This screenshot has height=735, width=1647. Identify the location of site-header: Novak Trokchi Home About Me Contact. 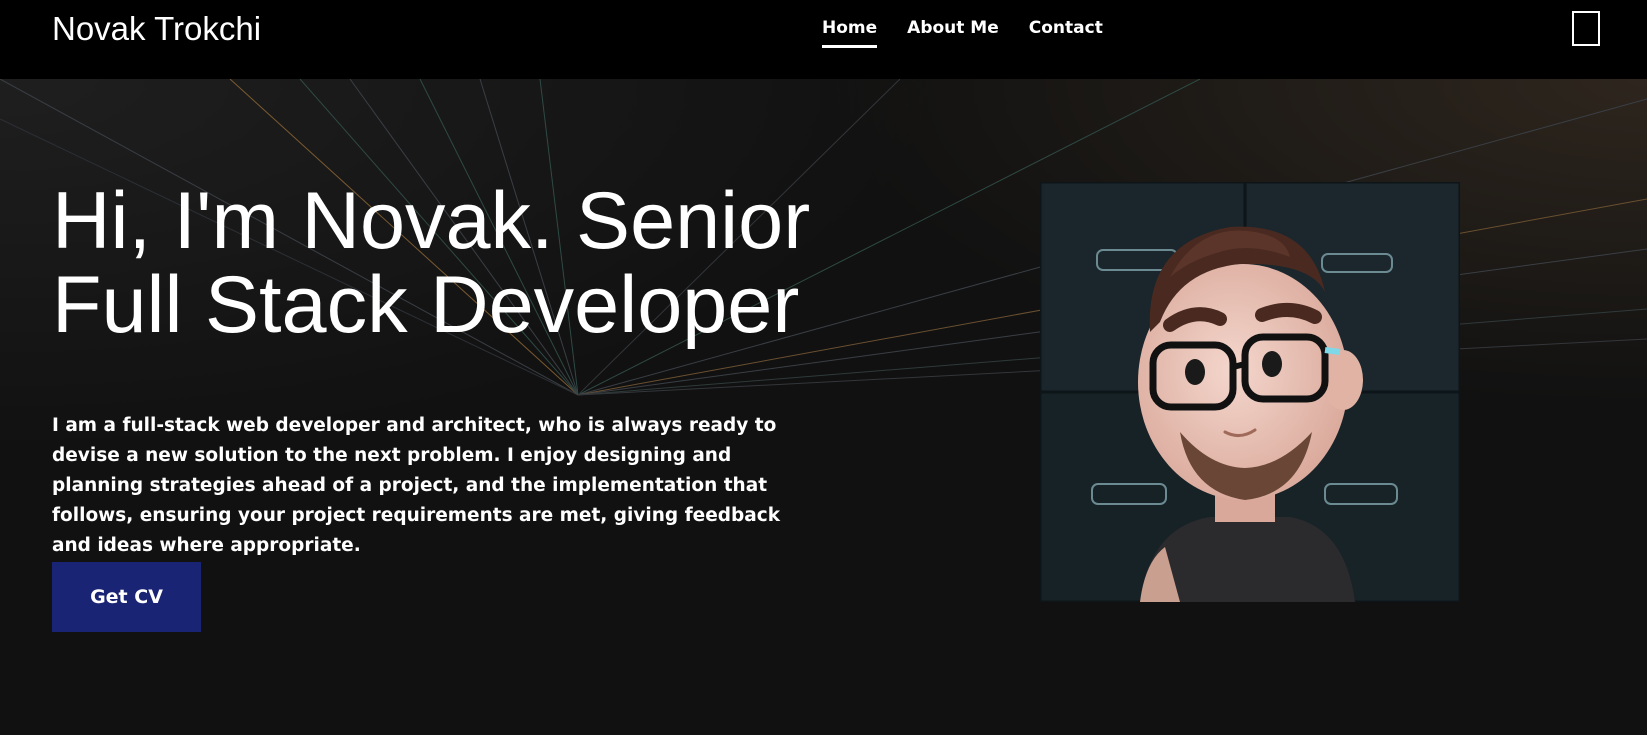
(823, 39).